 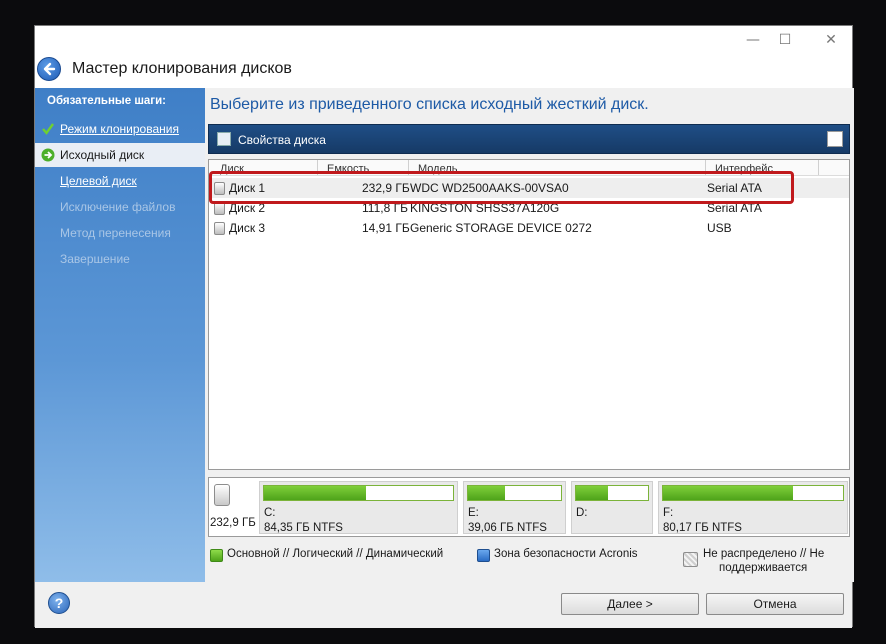 I want to click on step-label: Целевой диск, so click(x=98, y=181).